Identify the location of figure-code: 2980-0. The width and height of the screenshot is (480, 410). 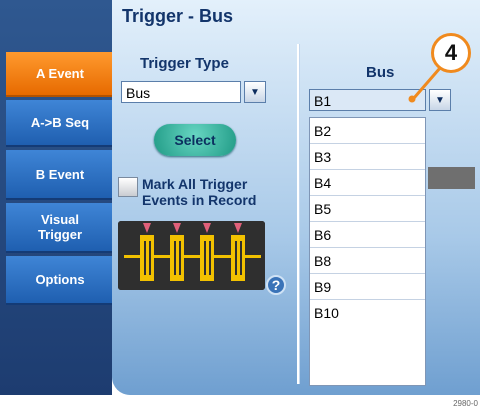
(465, 403).